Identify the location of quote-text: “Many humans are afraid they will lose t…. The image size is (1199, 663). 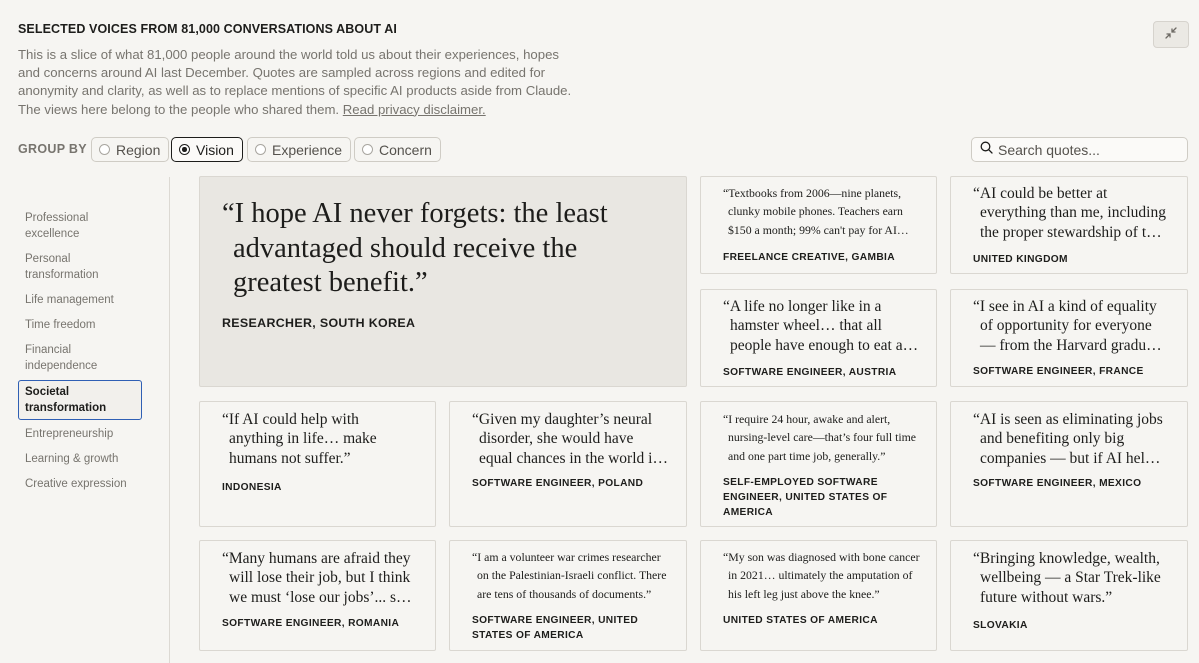
(316, 578).